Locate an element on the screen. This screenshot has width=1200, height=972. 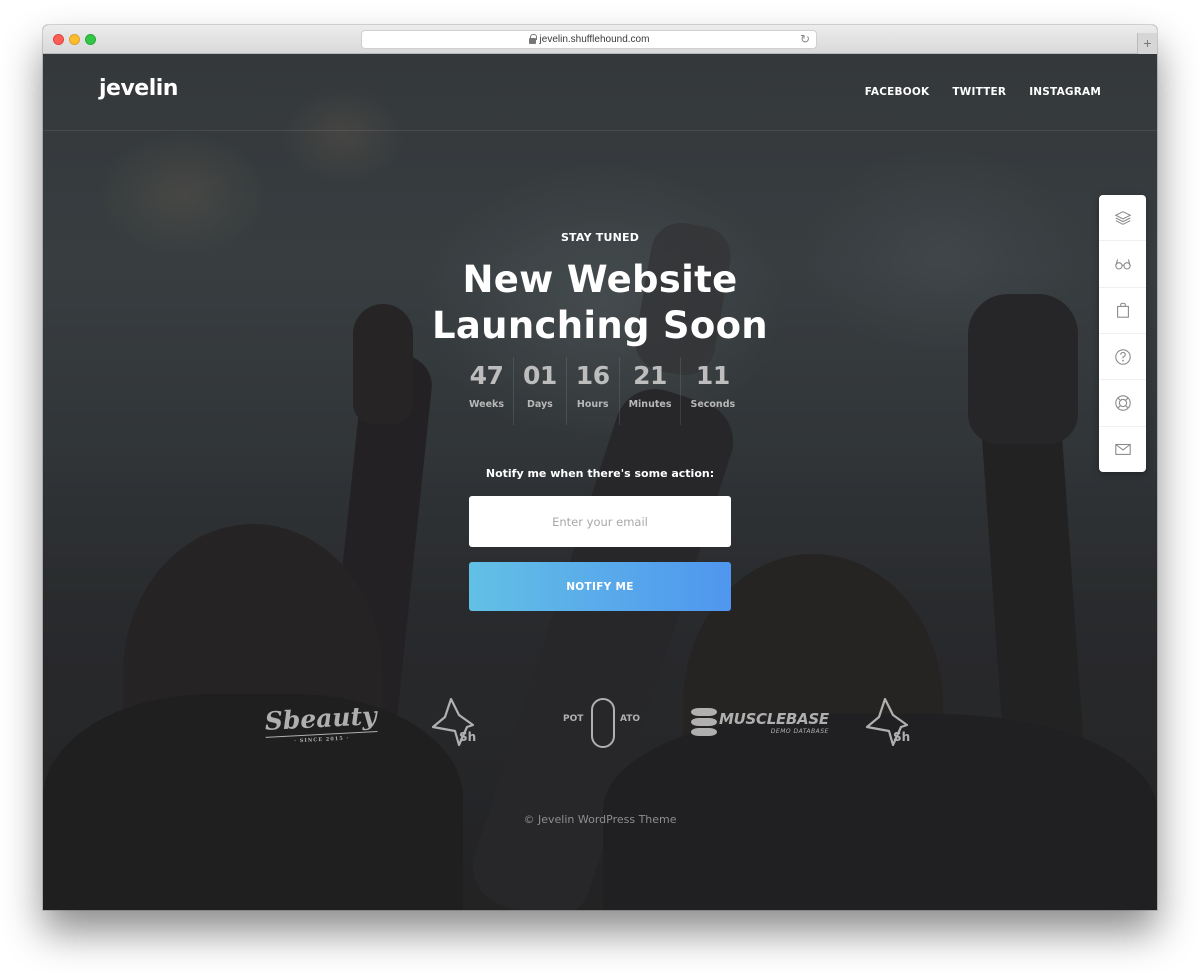
countdown-hours: 16 Hours is located at coordinates (593, 391).